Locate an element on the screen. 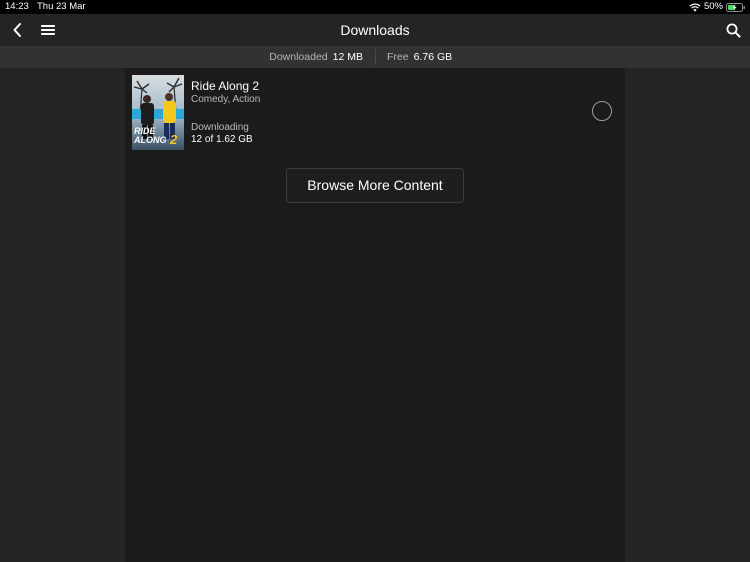 This screenshot has width=750, height=562. download-progress-text: 12 of 1.62 GB is located at coordinates (222, 139).